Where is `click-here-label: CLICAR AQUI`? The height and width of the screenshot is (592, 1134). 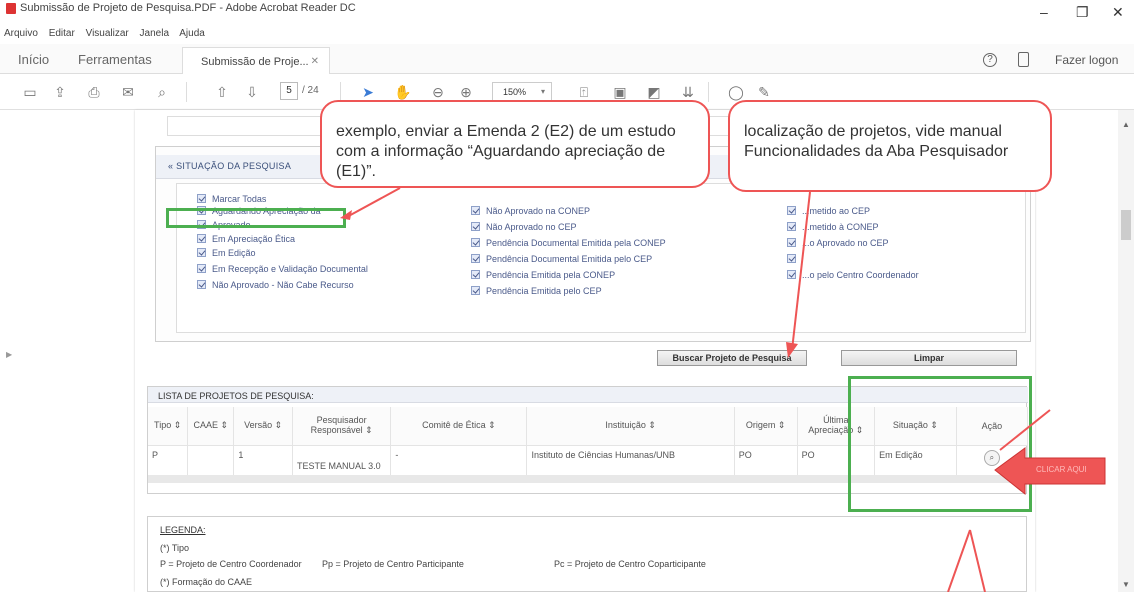
click-here-label: CLICAR AQUI is located at coordinates (1061, 469).